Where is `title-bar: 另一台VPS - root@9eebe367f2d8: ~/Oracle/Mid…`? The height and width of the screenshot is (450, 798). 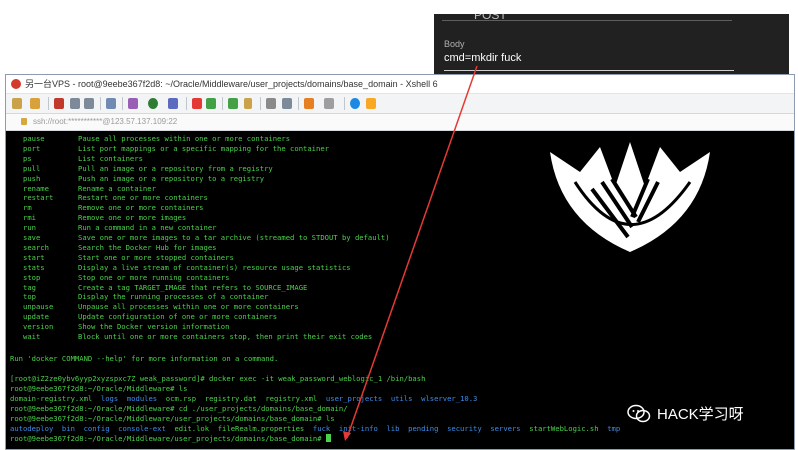 title-bar: 另一台VPS - root@9eebe367f2d8: ~/Oracle/Mid… is located at coordinates (400, 84).